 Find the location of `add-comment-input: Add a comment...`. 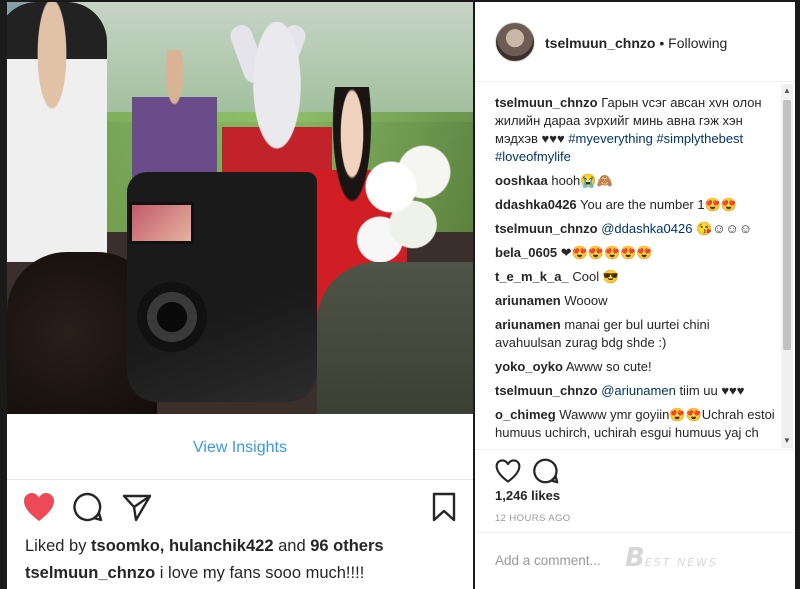

add-comment-input: Add a comment... is located at coordinates (548, 560).